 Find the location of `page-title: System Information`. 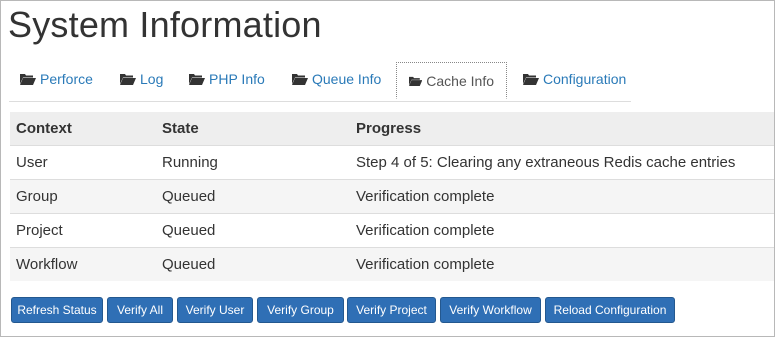

page-title: System Information is located at coordinates (165, 24).